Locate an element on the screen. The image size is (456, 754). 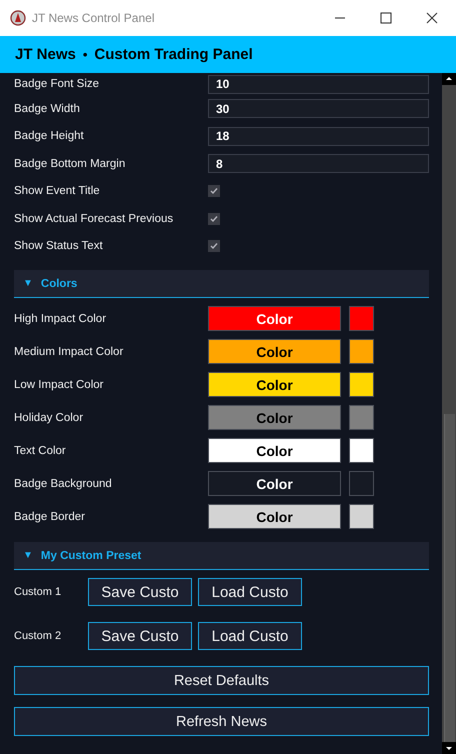
input-field: 10 is located at coordinates (318, 84).